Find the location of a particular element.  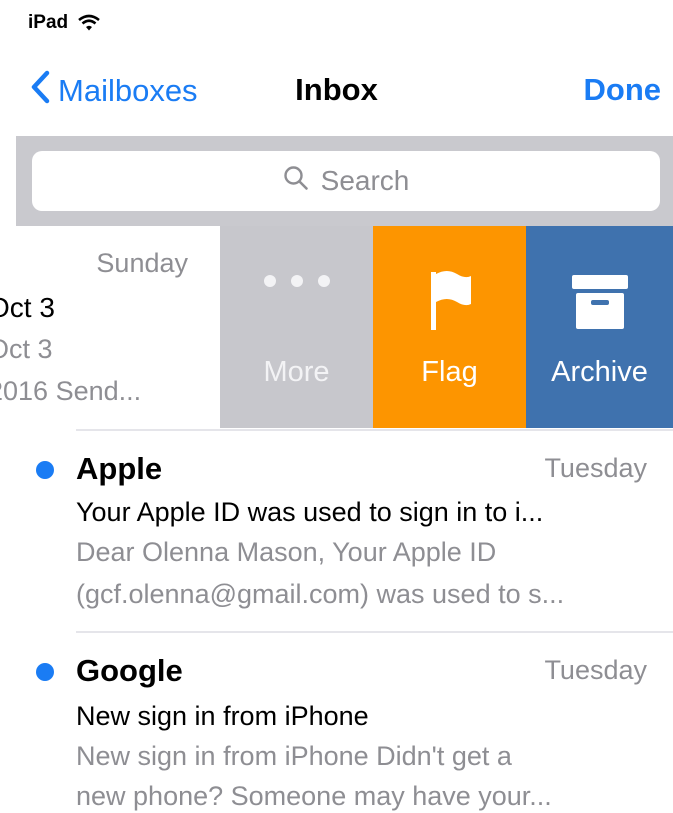

search-icon is located at coordinates (302, 181).